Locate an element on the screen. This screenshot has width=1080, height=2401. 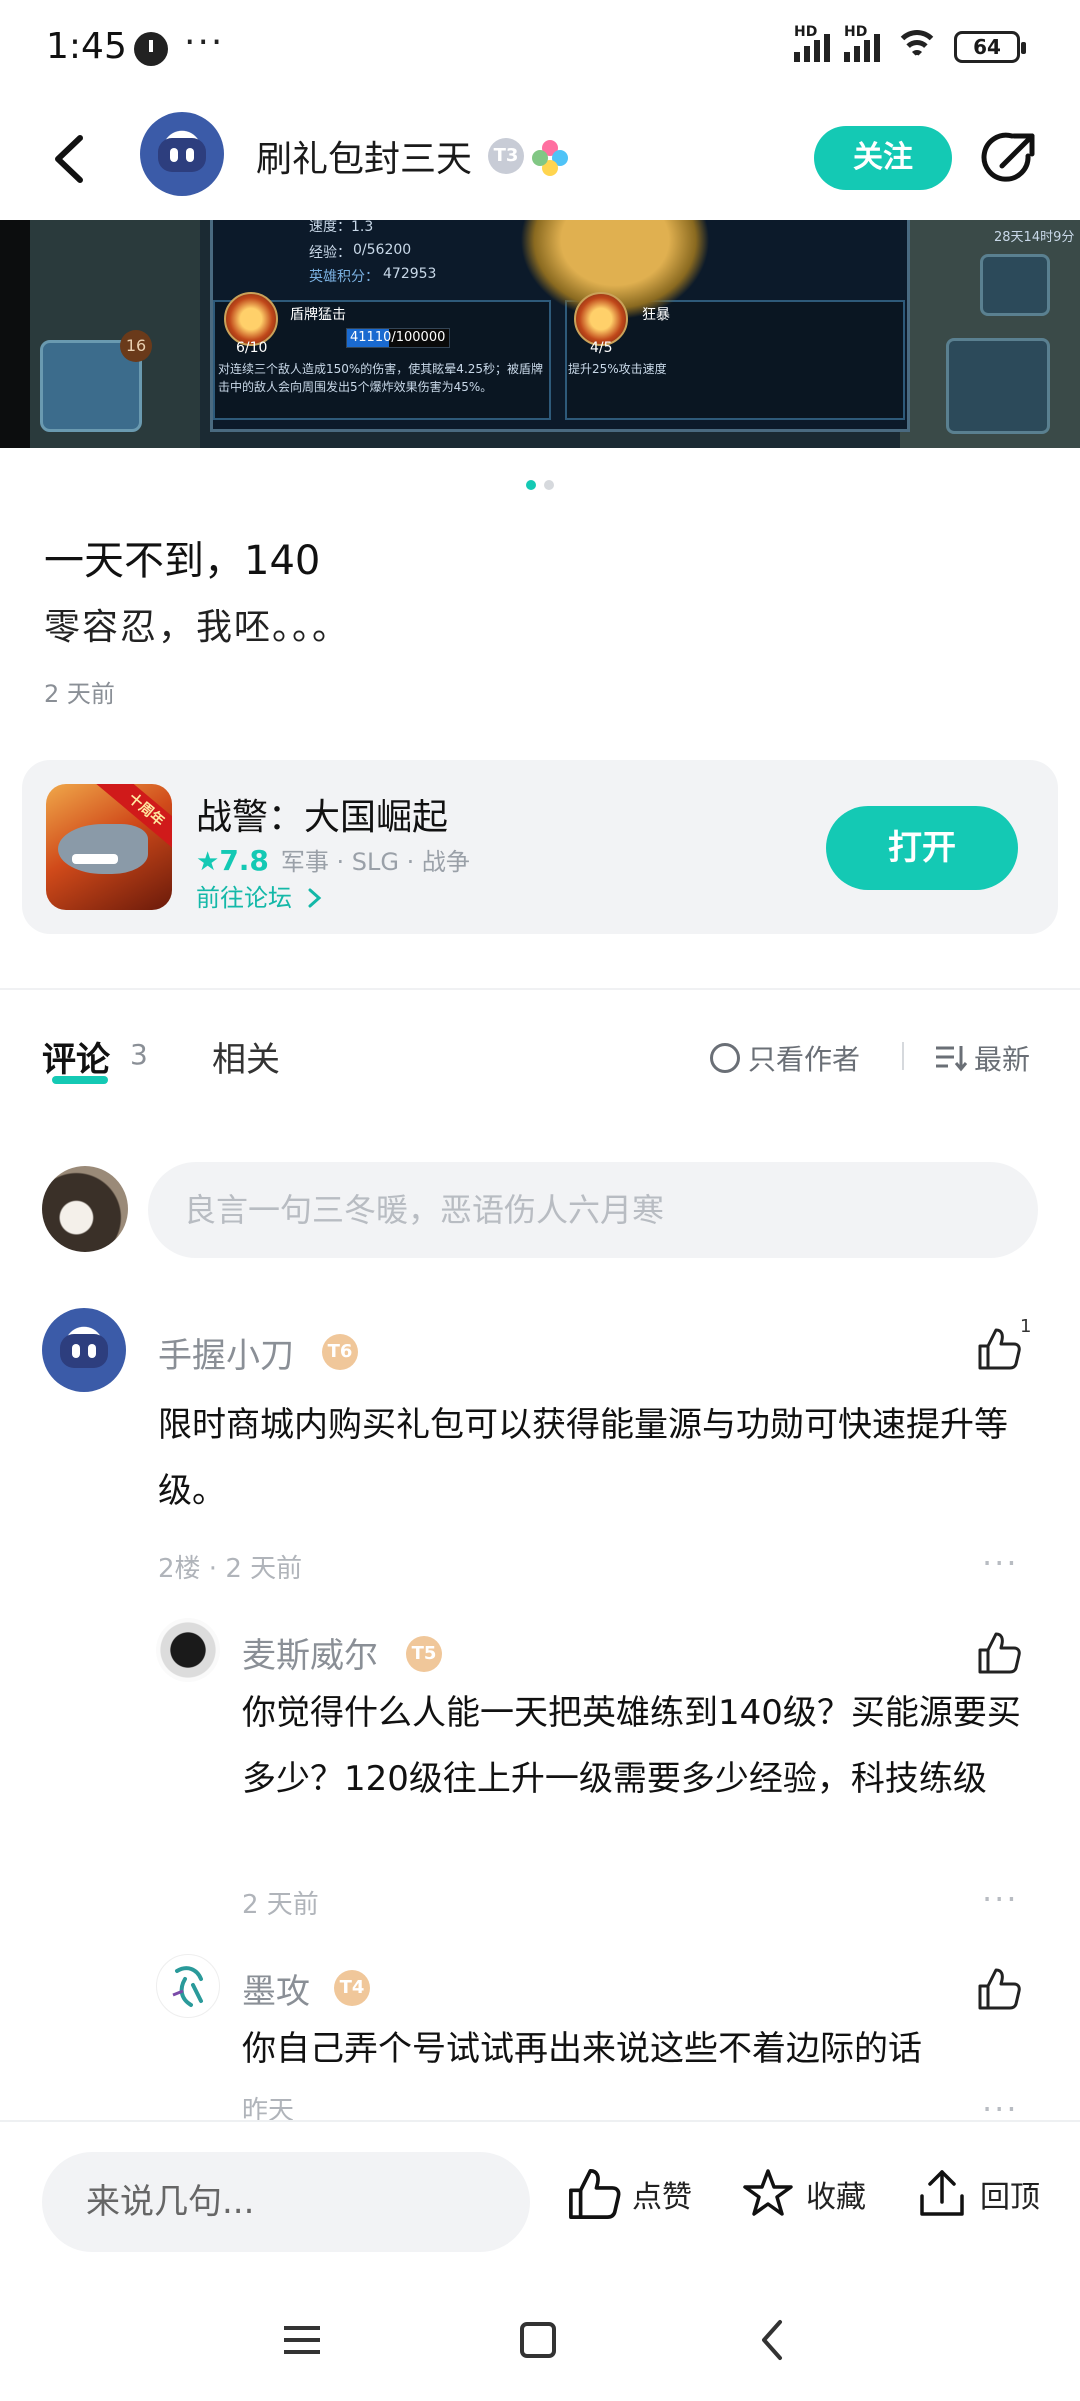
filter-author-toggle: 只看作者 is located at coordinates (785, 1058).